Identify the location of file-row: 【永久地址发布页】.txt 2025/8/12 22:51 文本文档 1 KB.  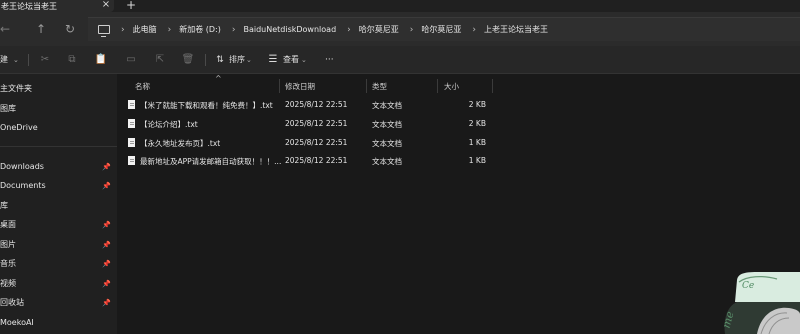
(458, 144).